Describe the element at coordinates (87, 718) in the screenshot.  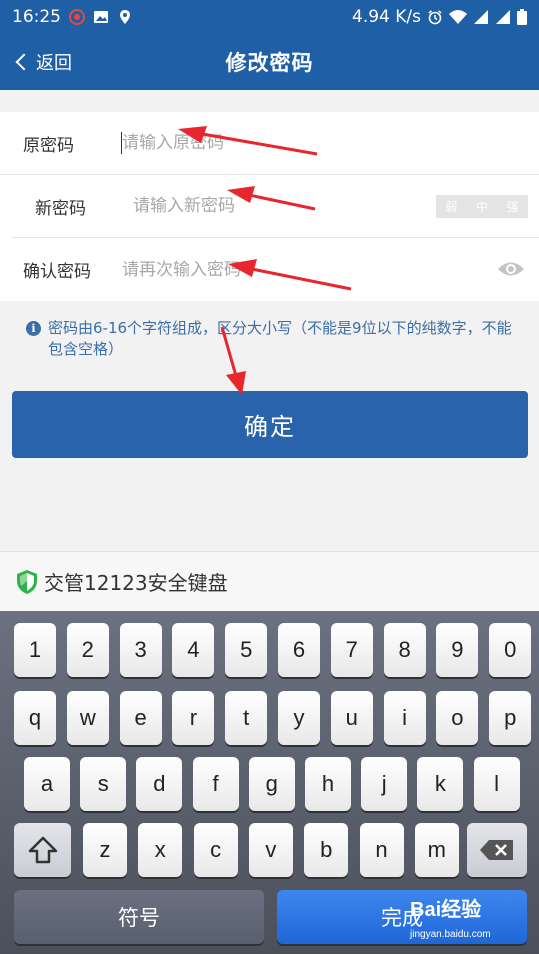
I see `key-w: w` at that location.